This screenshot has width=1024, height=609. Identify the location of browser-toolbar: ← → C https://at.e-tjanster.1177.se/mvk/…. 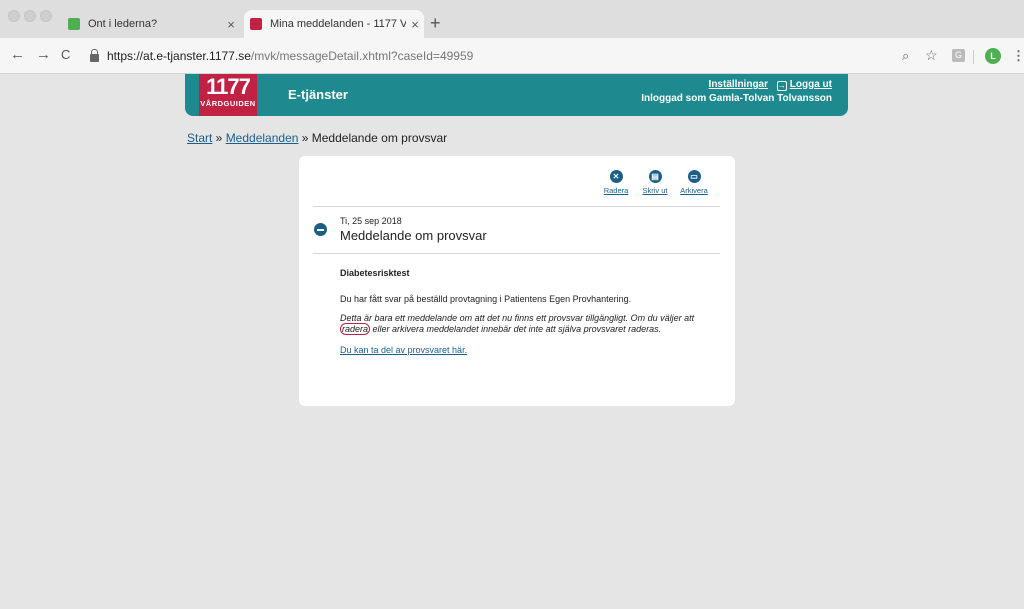
(512, 56).